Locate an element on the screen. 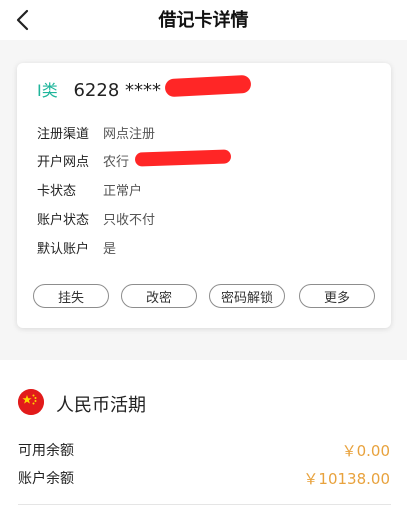 This screenshot has height=511, width=407. info-value: 网点注册 is located at coordinates (129, 134).